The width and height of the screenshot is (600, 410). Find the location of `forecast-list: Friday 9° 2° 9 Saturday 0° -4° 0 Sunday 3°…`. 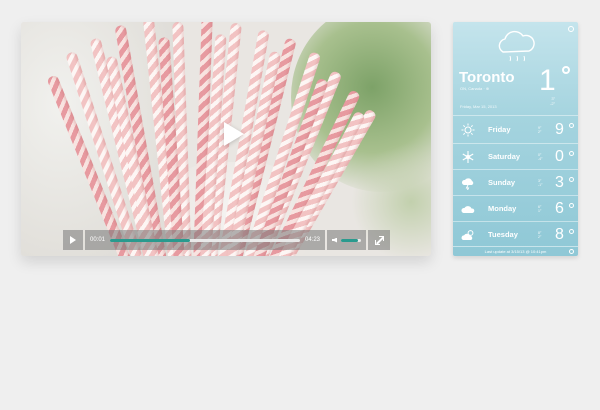

forecast-list: Friday 9° 2° 9 Saturday 0° -4° 0 Sunday 3°… is located at coordinates (515, 181).